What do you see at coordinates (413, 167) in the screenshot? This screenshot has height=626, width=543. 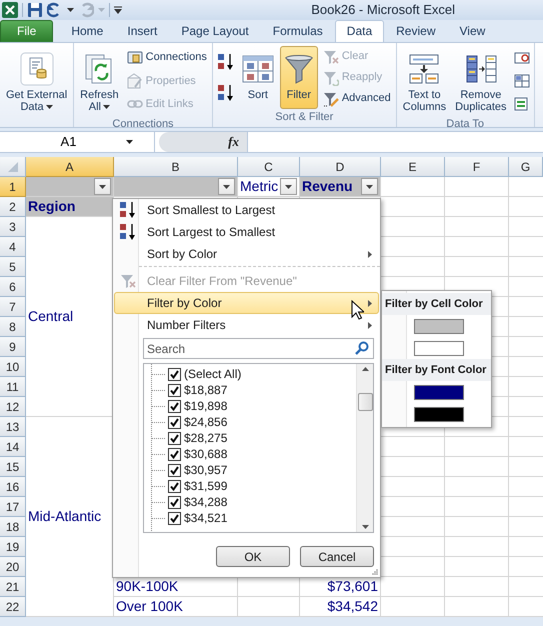 I see `column-header: E` at bounding box center [413, 167].